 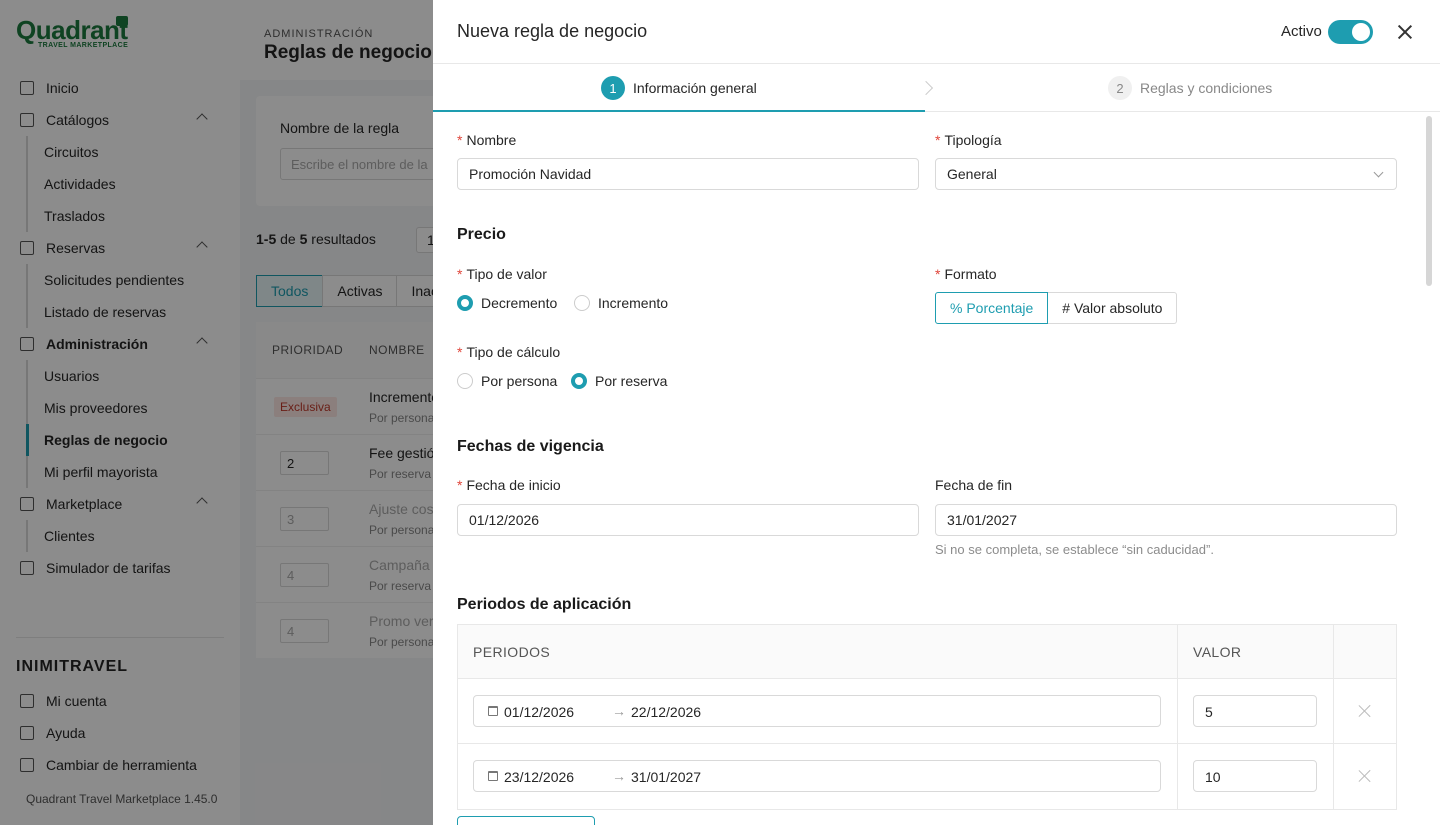 What do you see at coordinates (666, 712) in the screenshot?
I see `range-to: 22/12/2026` at bounding box center [666, 712].